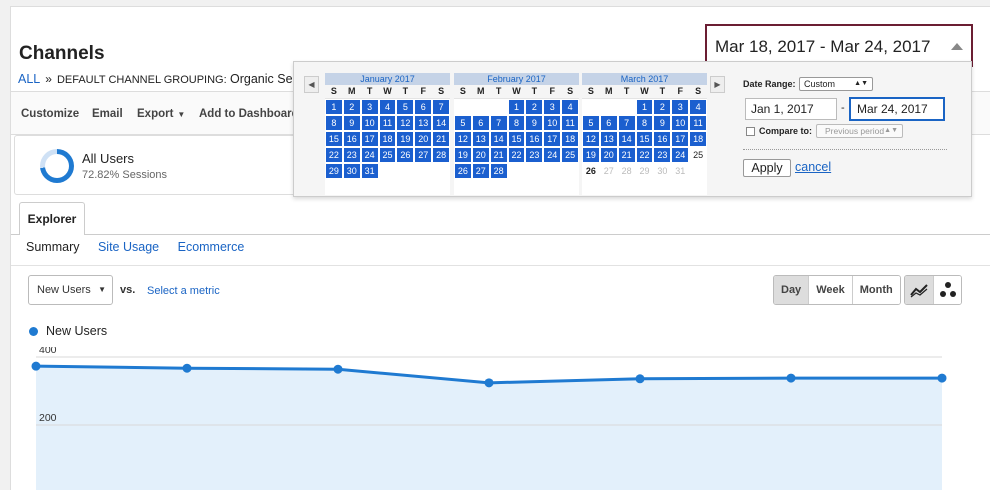 The image size is (990, 490). I want to click on subtab-site-usage: Site Usage, so click(128, 247).